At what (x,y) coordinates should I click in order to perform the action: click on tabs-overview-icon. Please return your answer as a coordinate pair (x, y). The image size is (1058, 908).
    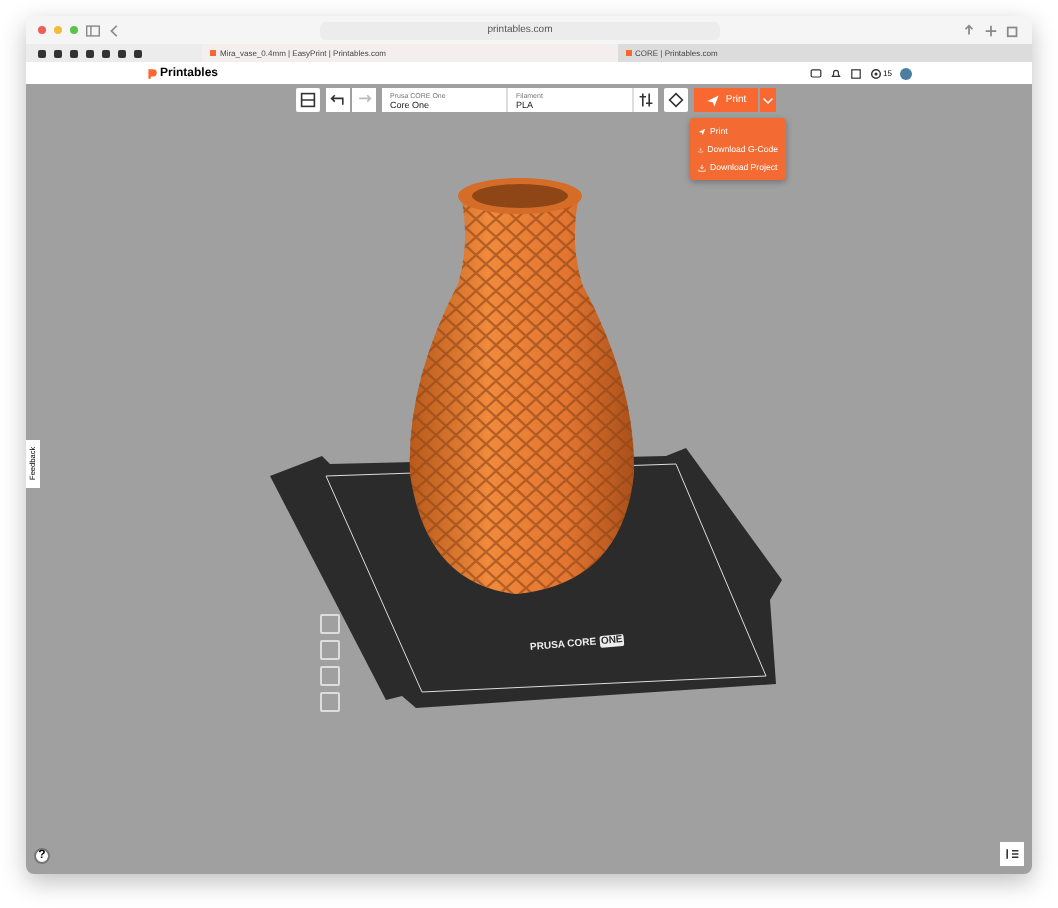
    Looking at the image, I should click on (1013, 30).